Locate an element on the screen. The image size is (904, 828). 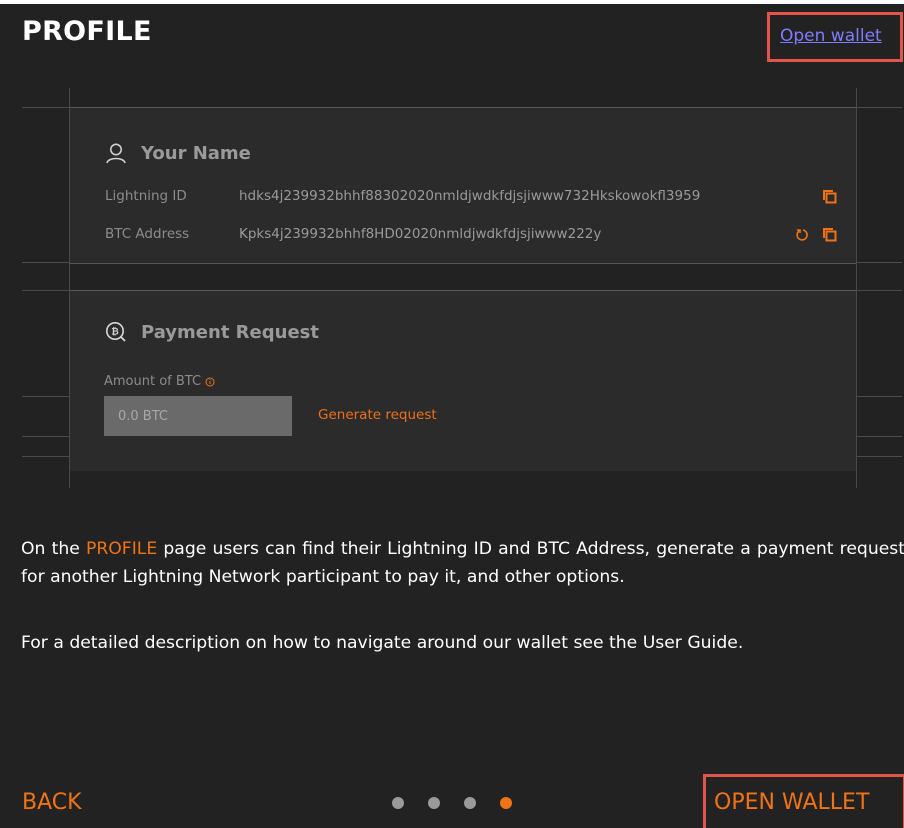
back-button: BACK is located at coordinates (52, 802).